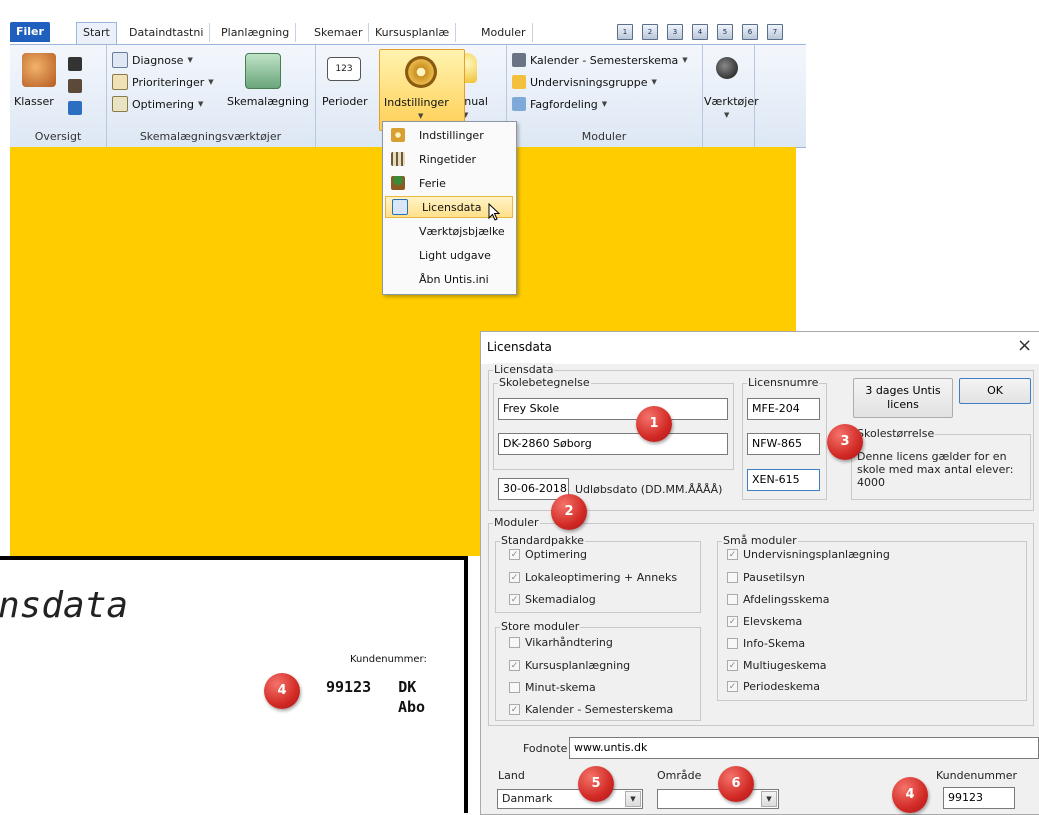  I want to click on vaerktojer-button: Værktøjer, so click(731, 101).